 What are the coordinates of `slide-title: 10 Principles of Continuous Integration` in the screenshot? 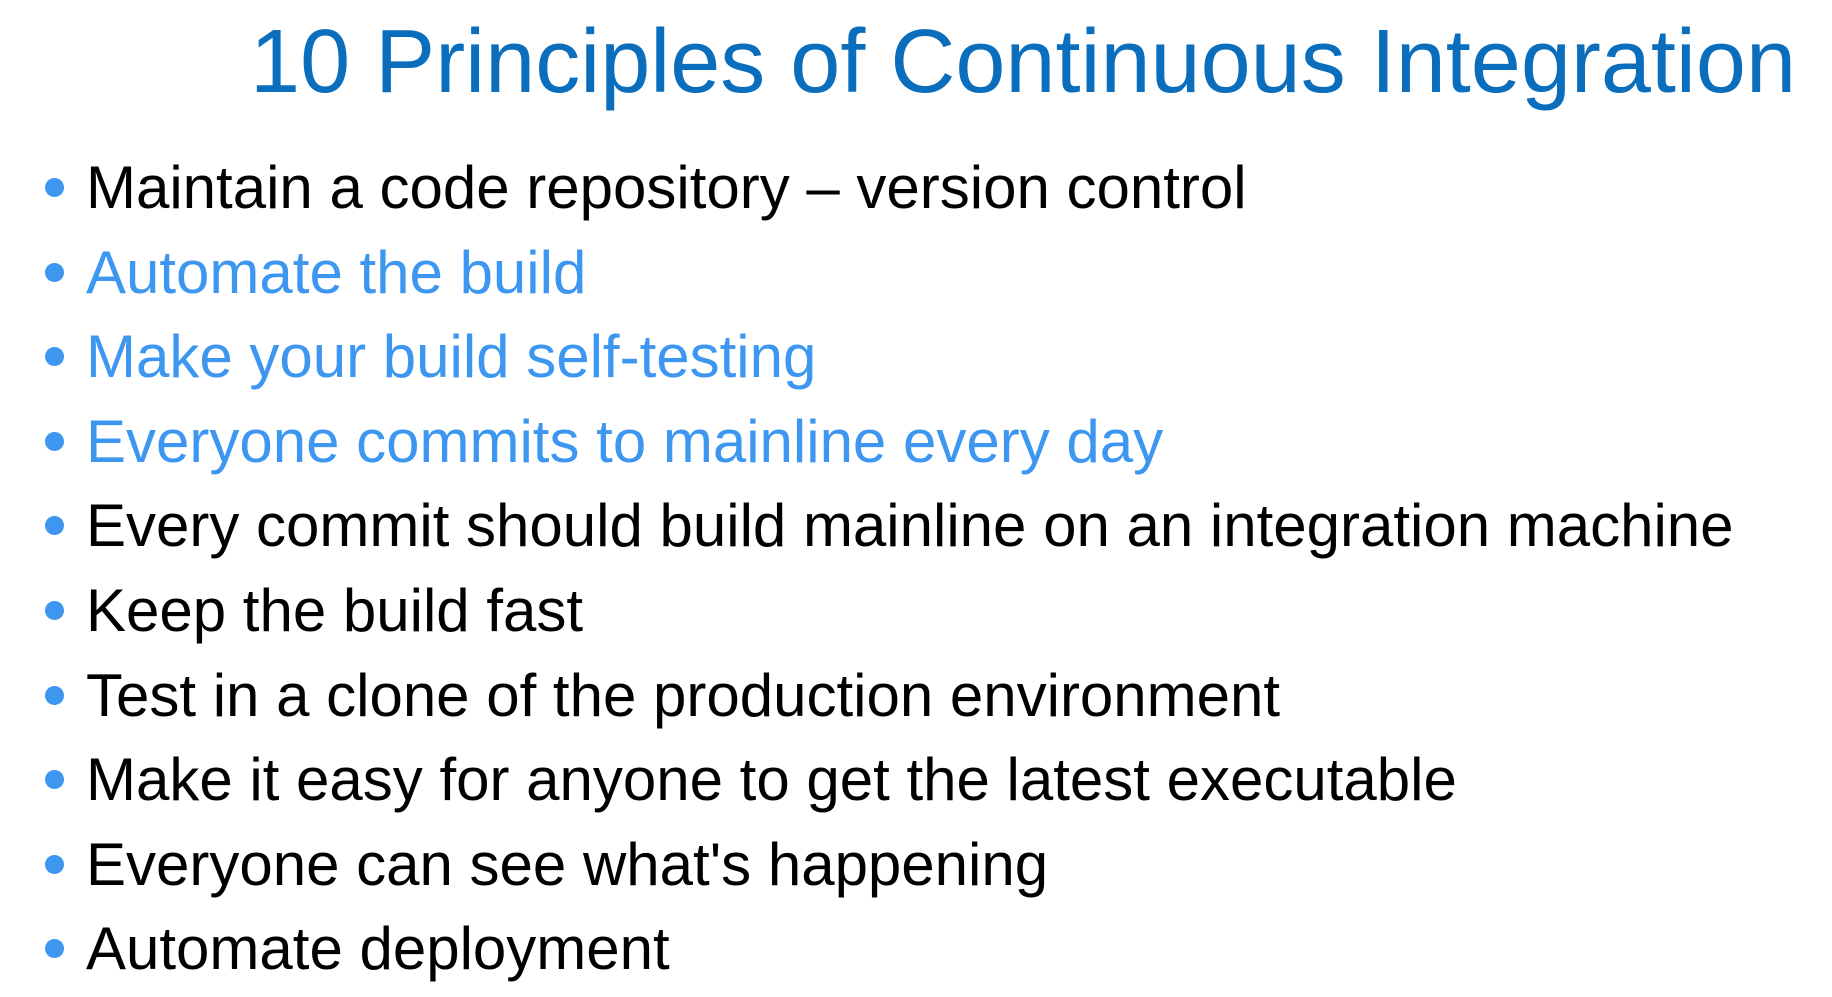 It's located at (1023, 62).